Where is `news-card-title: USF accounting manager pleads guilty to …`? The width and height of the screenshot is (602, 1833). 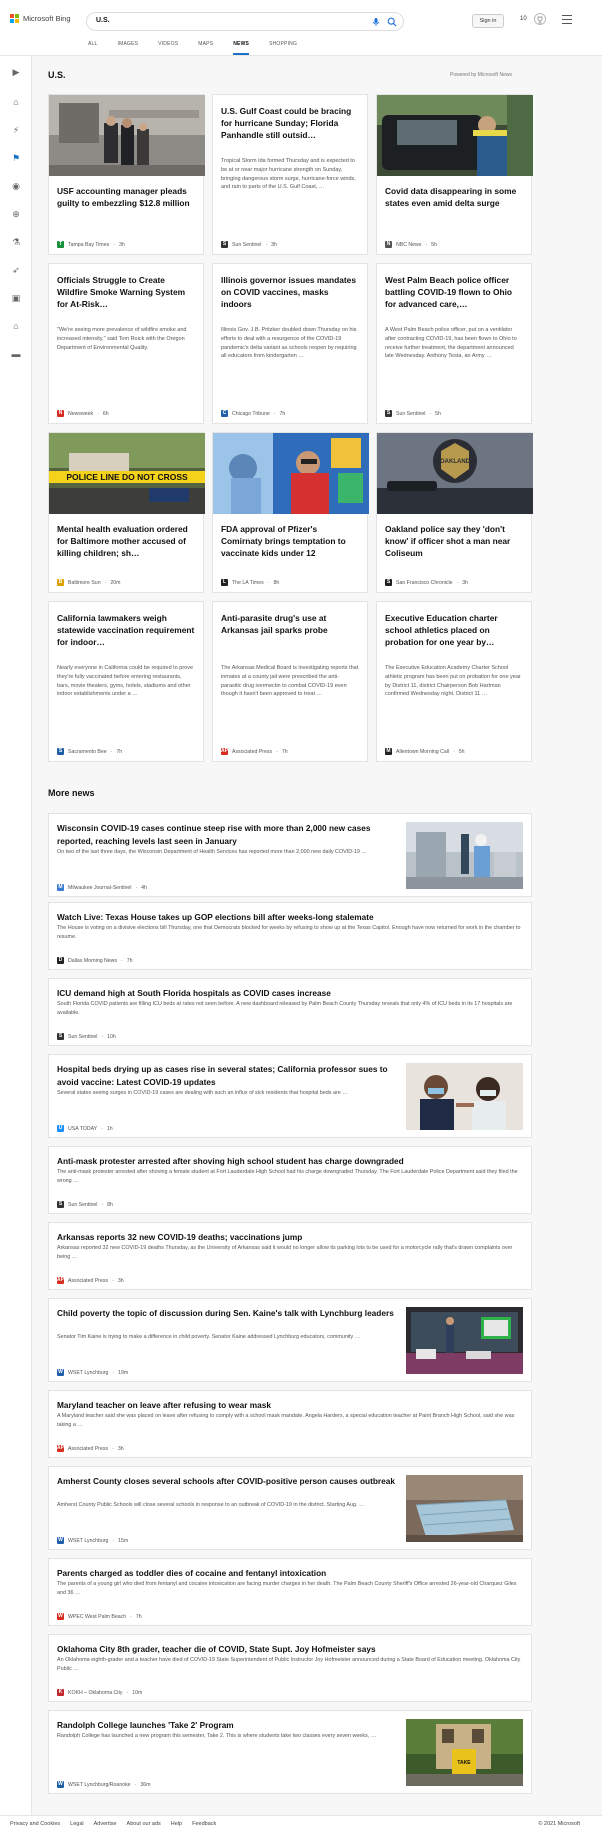
news-card-title: USF accounting manager pleads guilty to … is located at coordinates (126, 197).